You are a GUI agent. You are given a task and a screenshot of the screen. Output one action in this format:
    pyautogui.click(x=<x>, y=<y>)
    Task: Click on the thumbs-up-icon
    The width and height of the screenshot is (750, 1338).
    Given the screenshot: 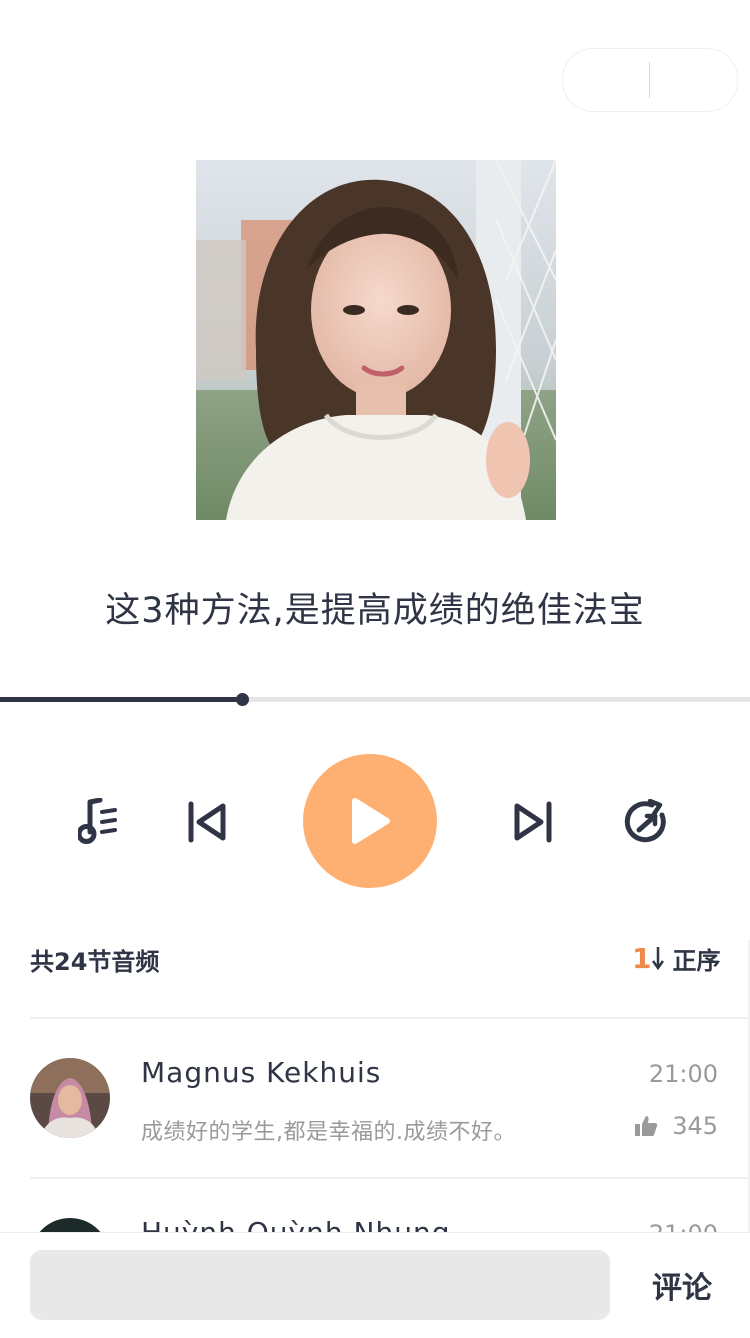 What is the action you would take?
    pyautogui.click(x=646, y=1126)
    